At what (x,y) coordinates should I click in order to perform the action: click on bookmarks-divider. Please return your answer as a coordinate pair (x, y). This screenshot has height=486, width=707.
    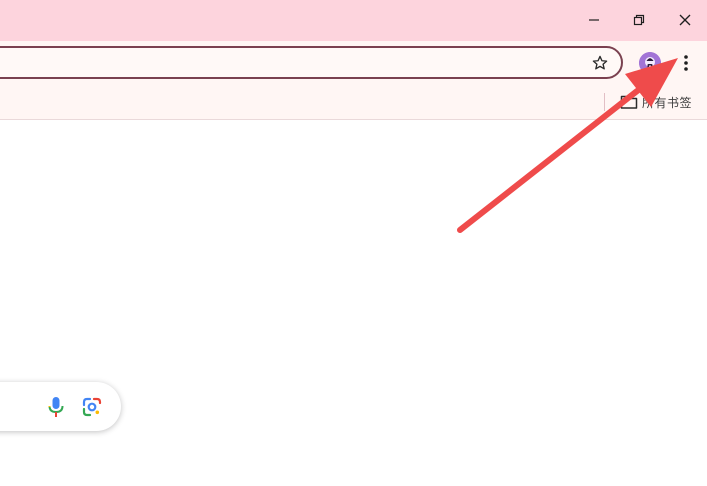
    Looking at the image, I should click on (604, 102).